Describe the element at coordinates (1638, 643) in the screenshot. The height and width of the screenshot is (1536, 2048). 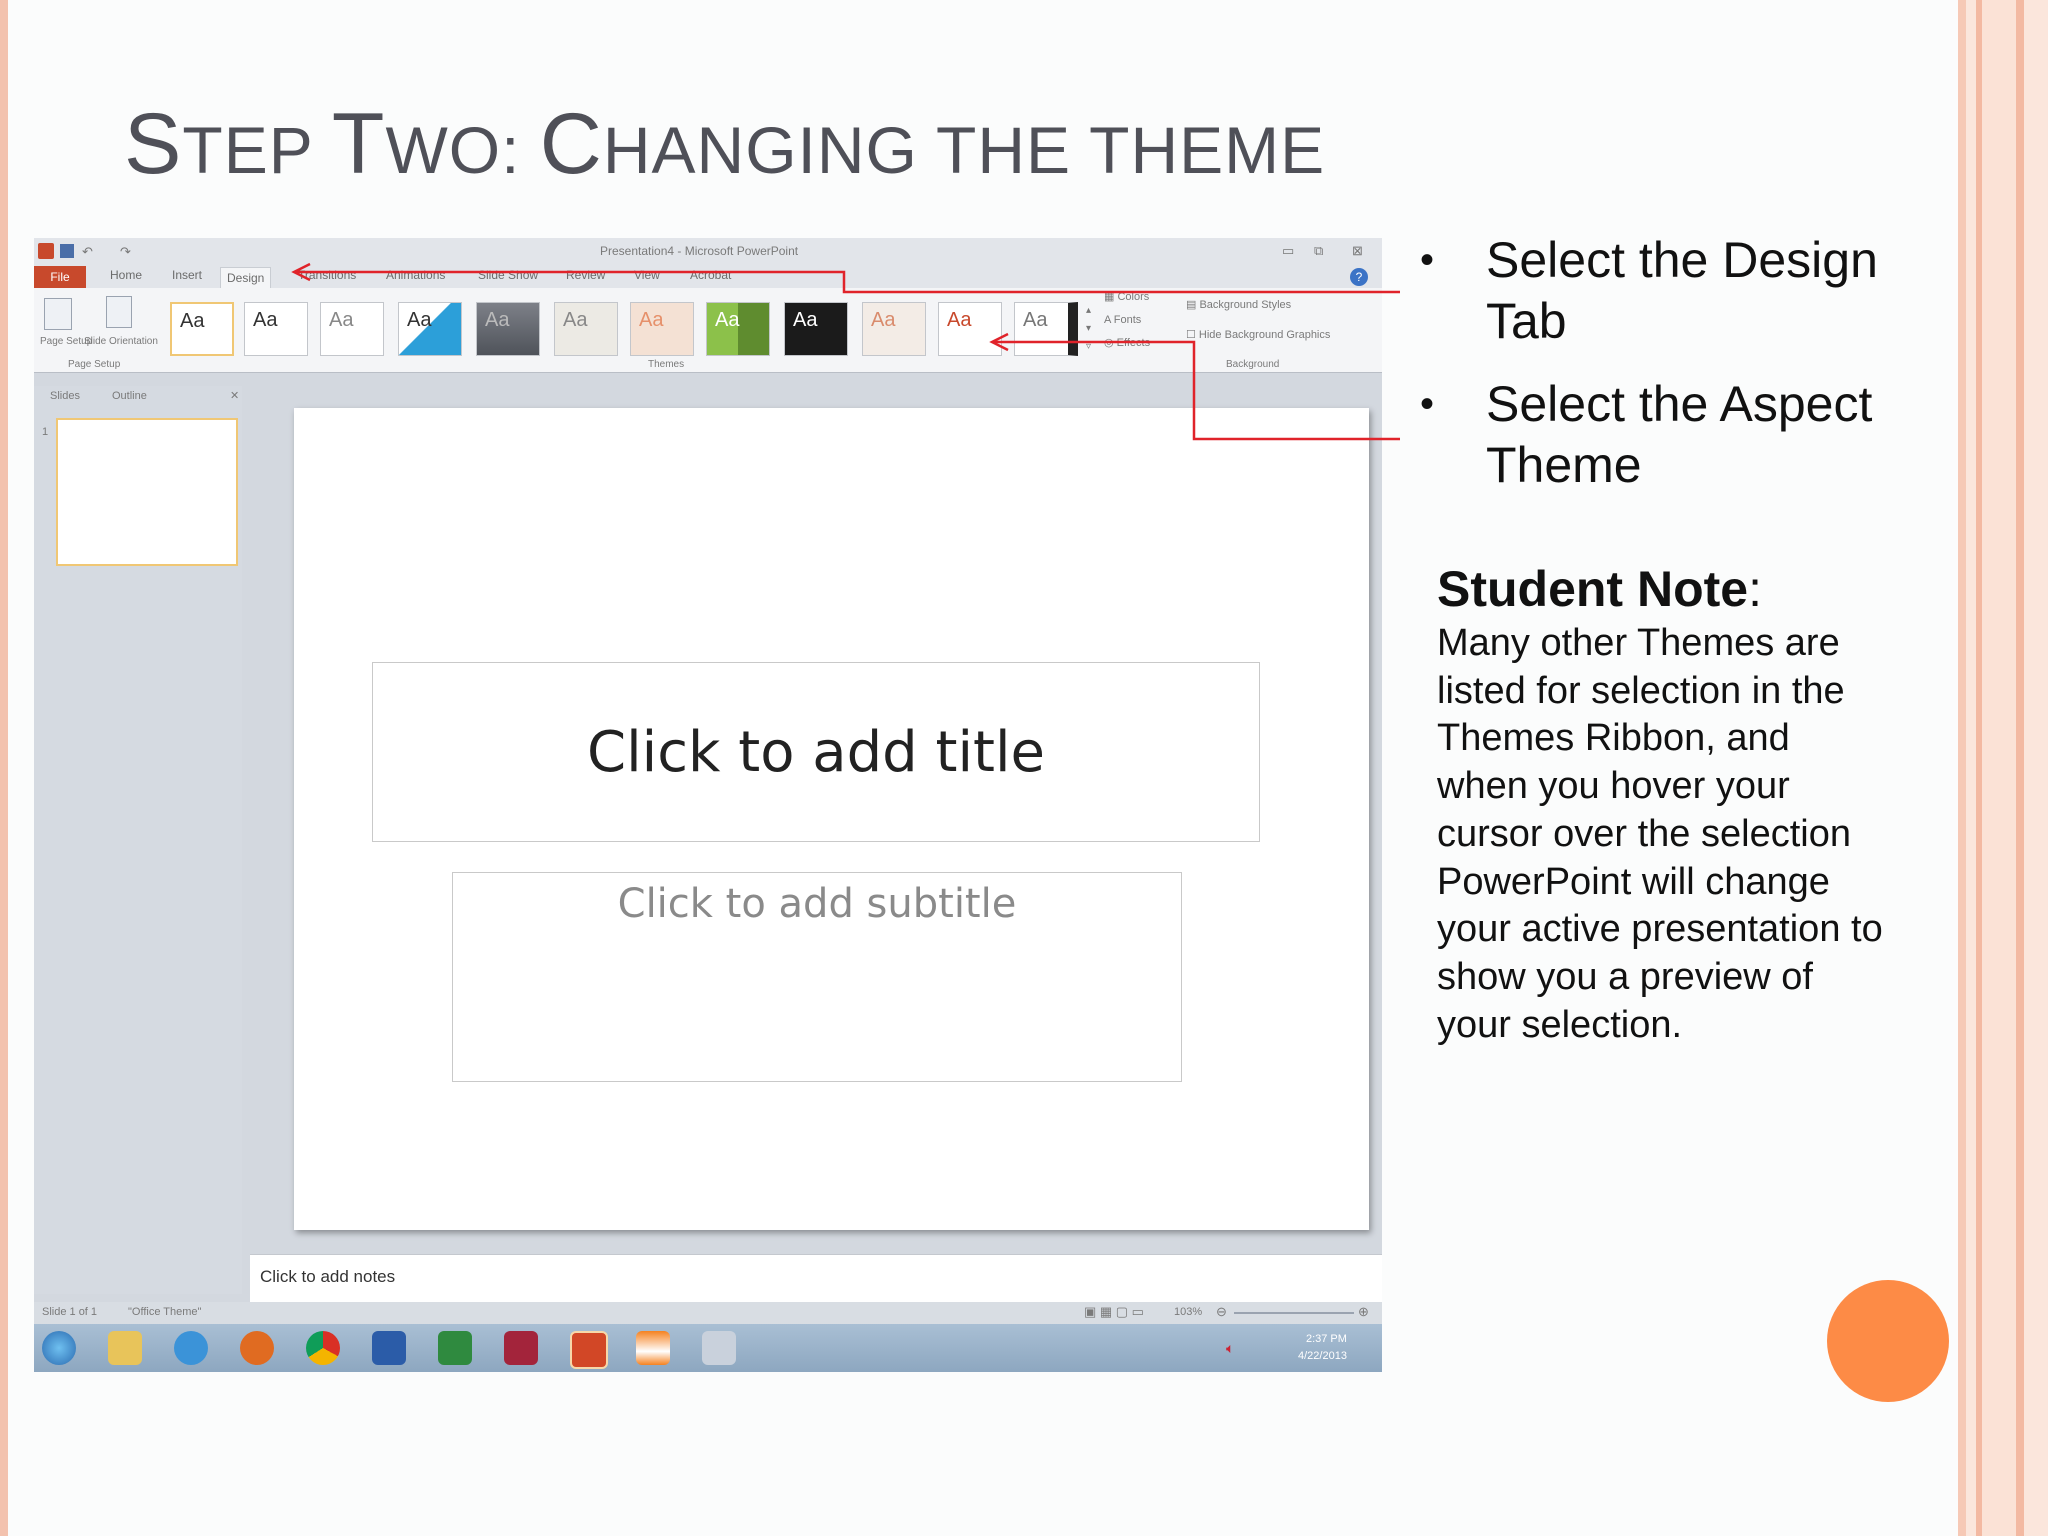
I see `note-line: Many other Themes are` at that location.